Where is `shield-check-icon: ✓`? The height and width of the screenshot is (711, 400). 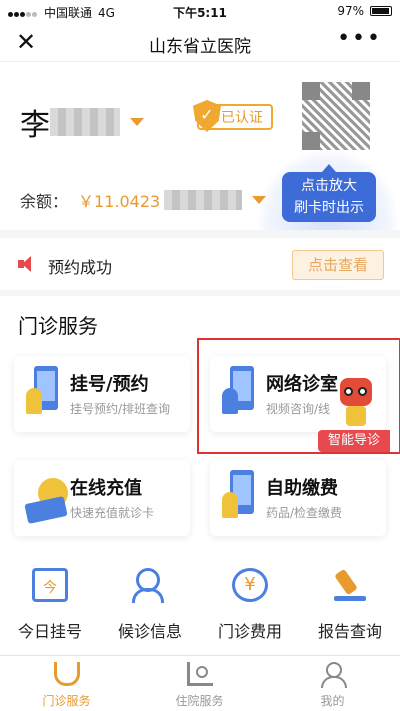 shield-check-icon: ✓ is located at coordinates (207, 116).